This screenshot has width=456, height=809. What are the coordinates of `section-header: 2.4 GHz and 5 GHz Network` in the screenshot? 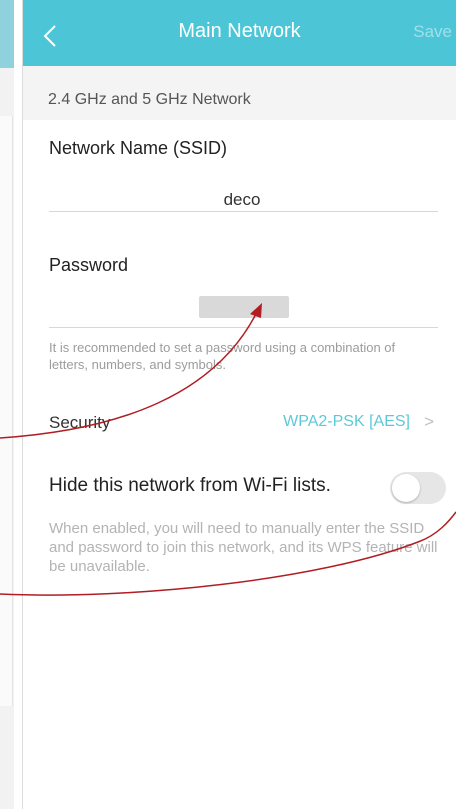 It's located at (239, 93).